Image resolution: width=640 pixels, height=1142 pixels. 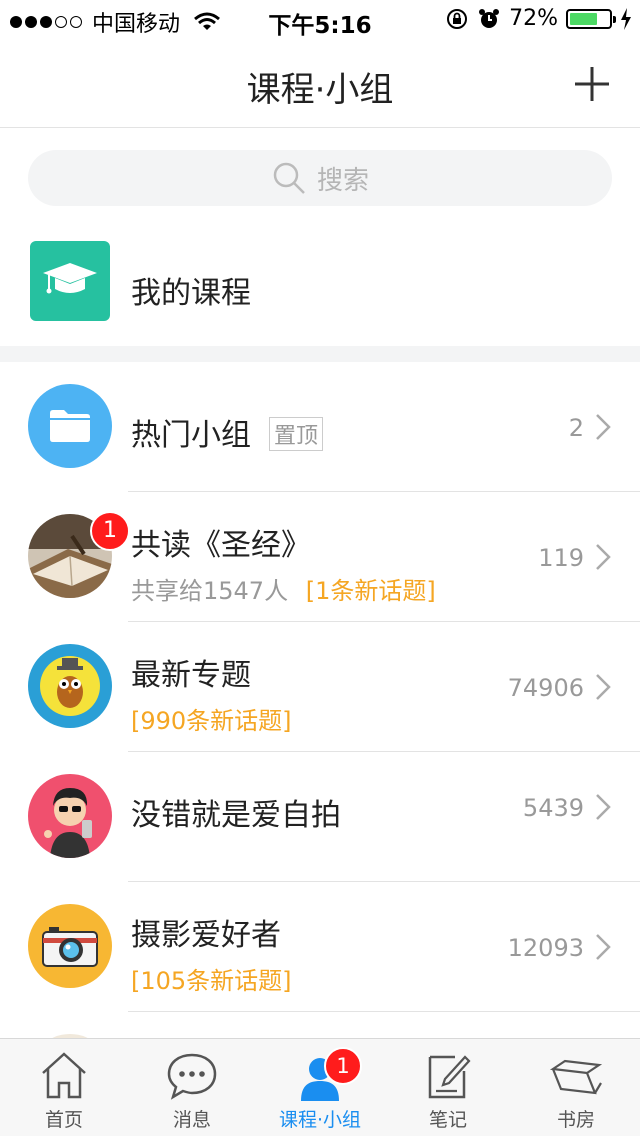 I want to click on tab-bar: 首页 消息 1 课程·小组 笔记 书房, so click(x=320, y=1087).